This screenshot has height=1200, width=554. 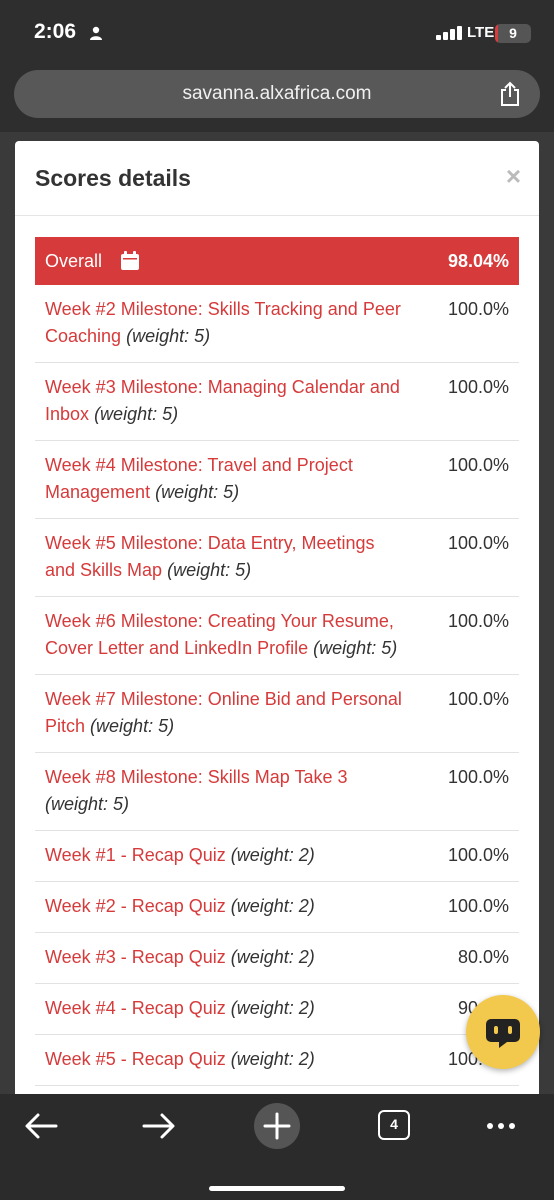 I want to click on calendar-icon, so click(x=130, y=260).